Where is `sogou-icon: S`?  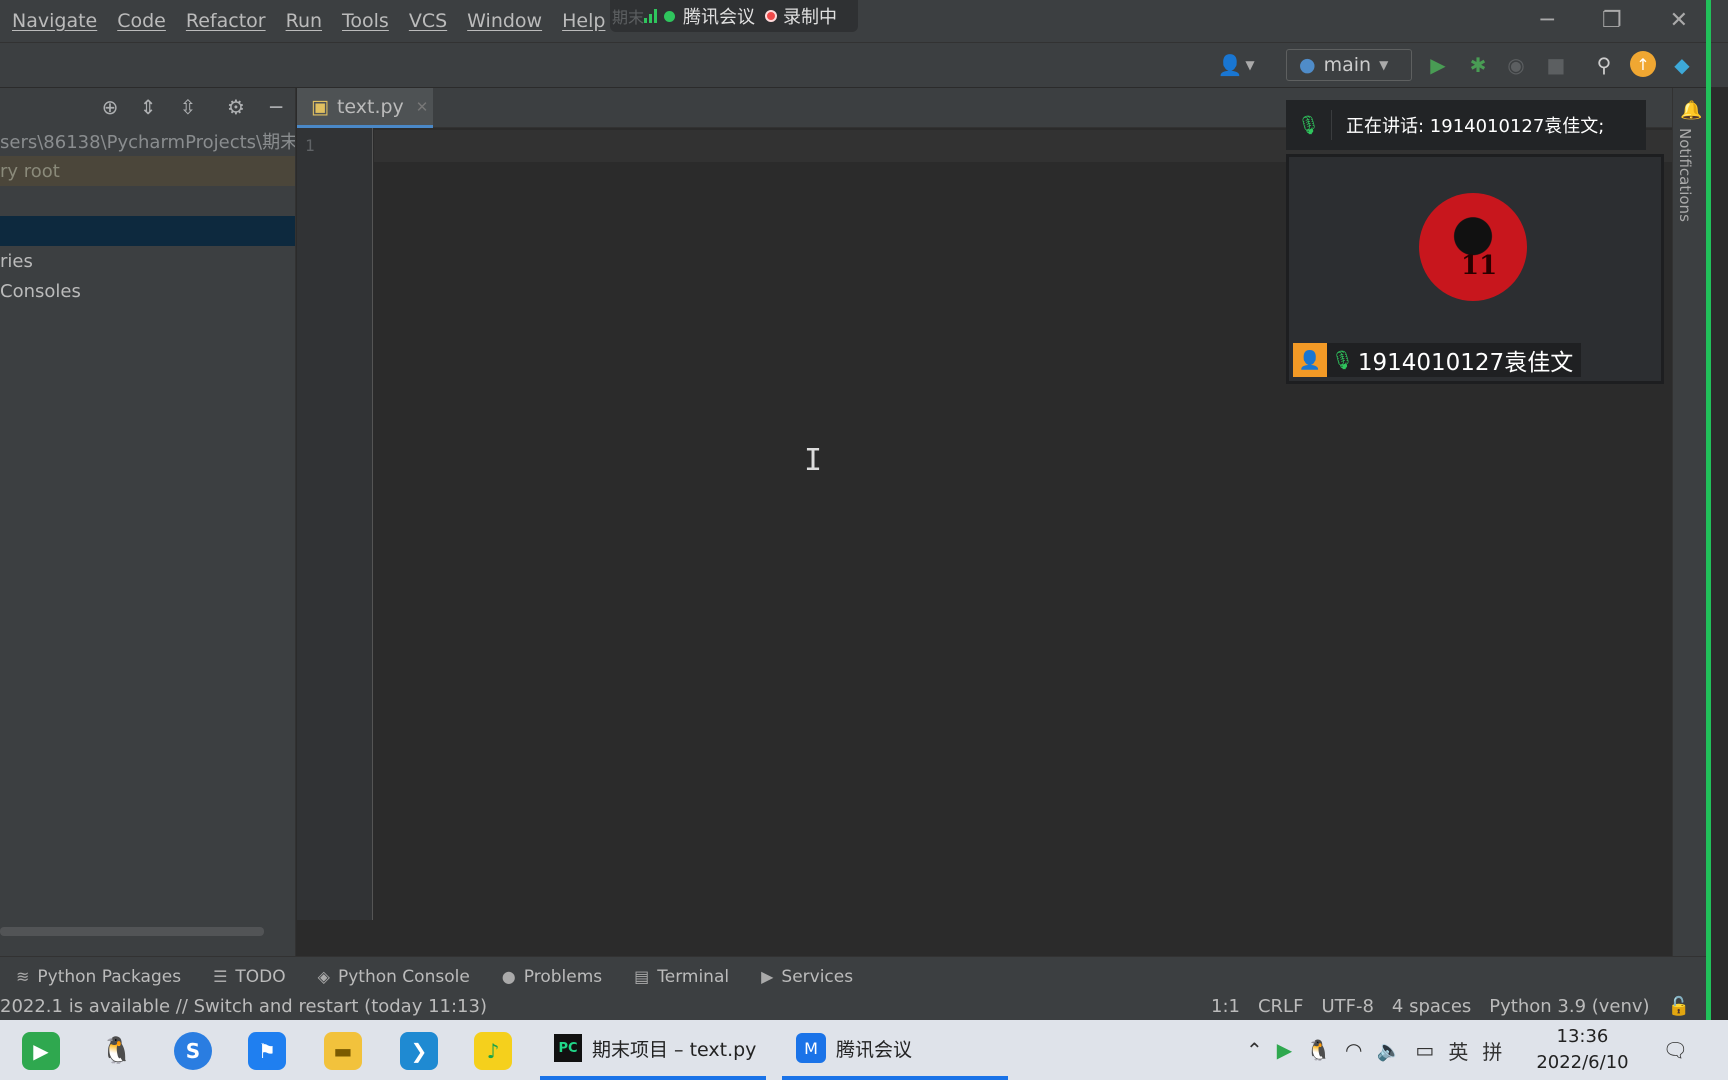 sogou-icon: S is located at coordinates (193, 1051).